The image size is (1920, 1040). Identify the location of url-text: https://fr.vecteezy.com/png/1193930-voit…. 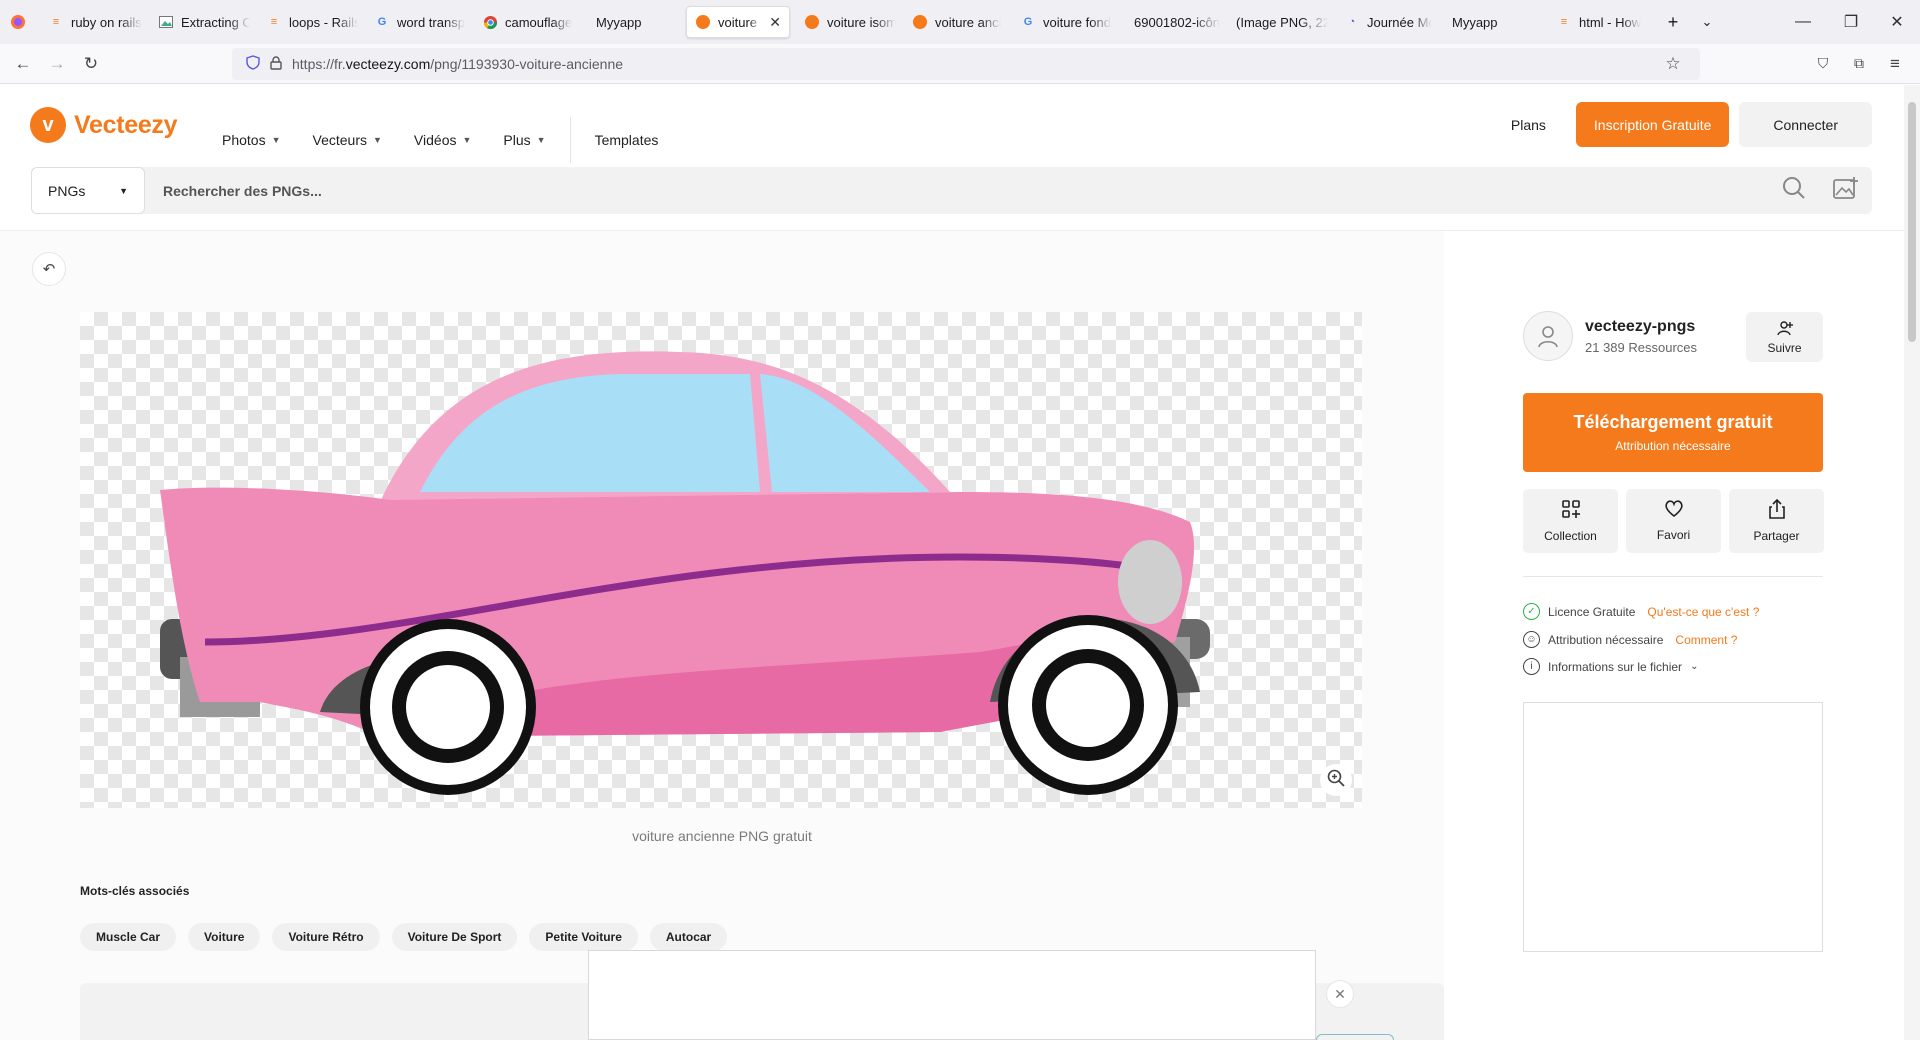
(458, 64).